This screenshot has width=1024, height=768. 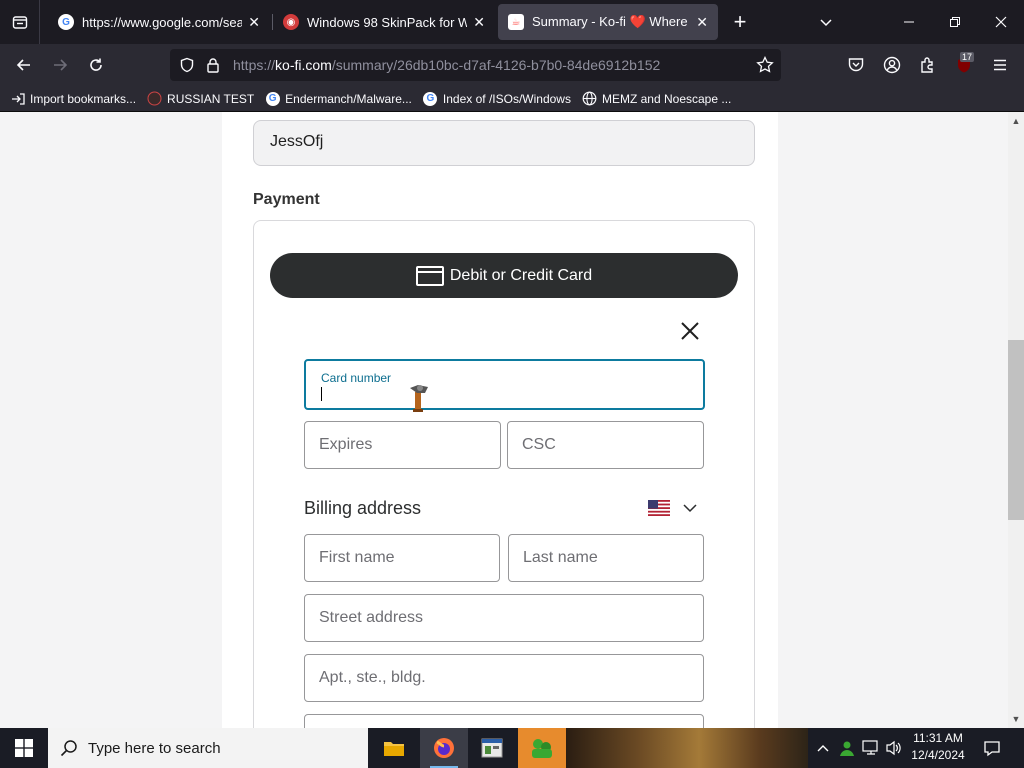 What do you see at coordinates (96, 65) in the screenshot?
I see `reload-icon` at bounding box center [96, 65].